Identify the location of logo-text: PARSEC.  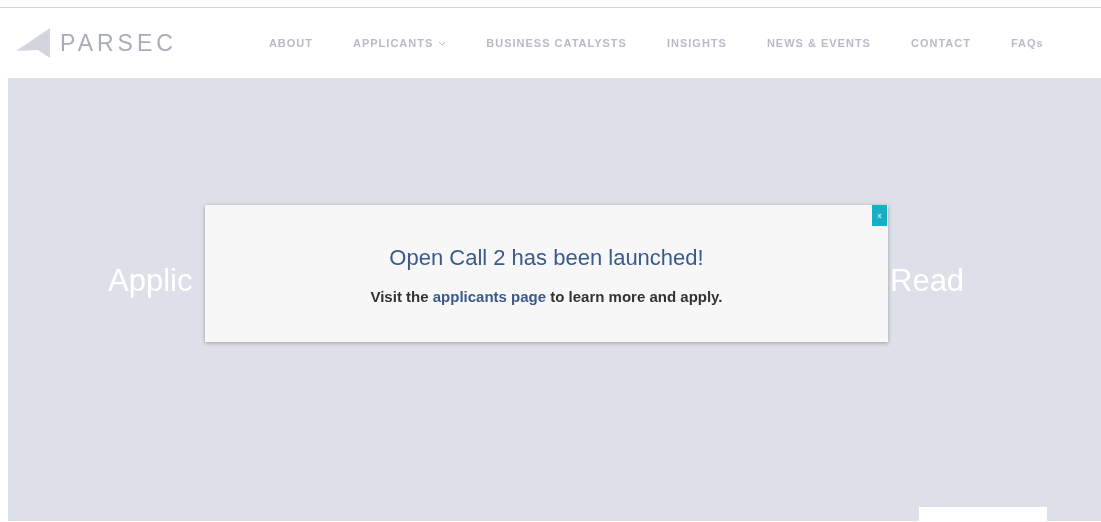
(118, 43).